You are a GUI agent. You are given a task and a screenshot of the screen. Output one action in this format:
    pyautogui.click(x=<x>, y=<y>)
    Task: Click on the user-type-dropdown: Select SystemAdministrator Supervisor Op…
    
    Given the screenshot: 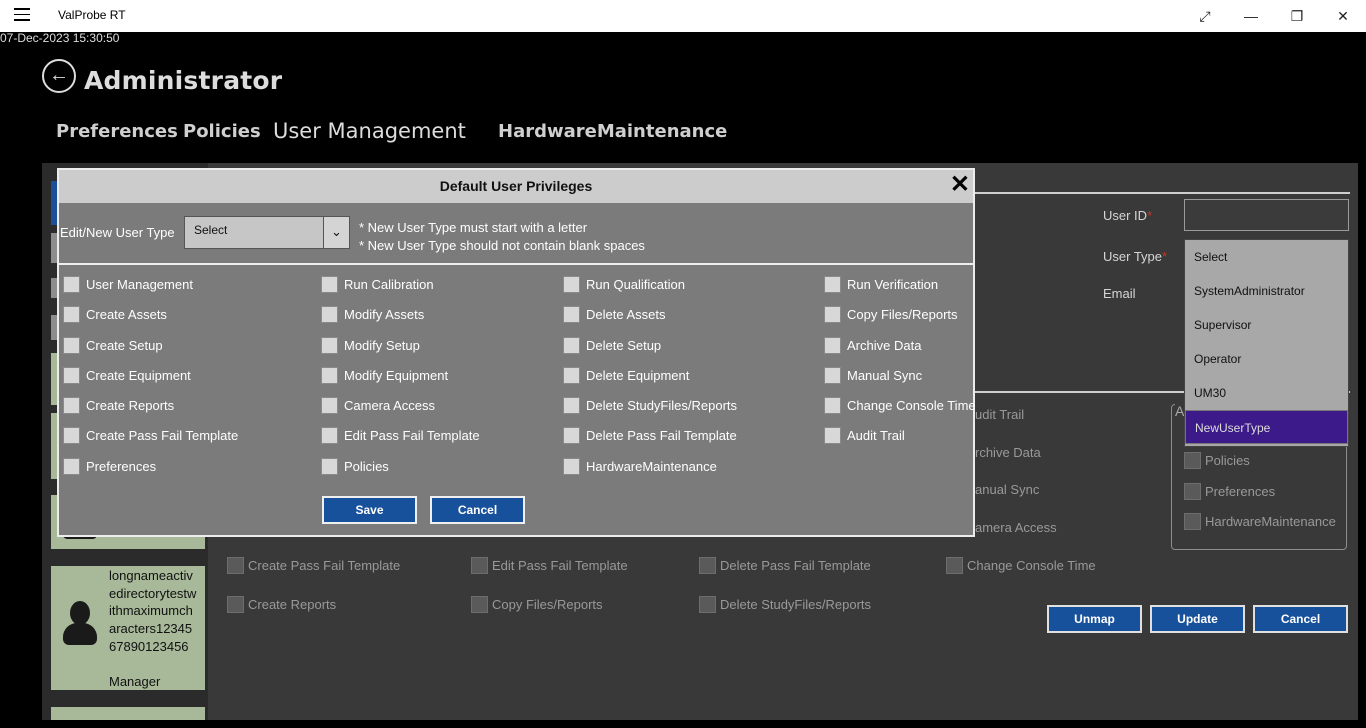 What is the action you would take?
    pyautogui.click(x=1266, y=343)
    